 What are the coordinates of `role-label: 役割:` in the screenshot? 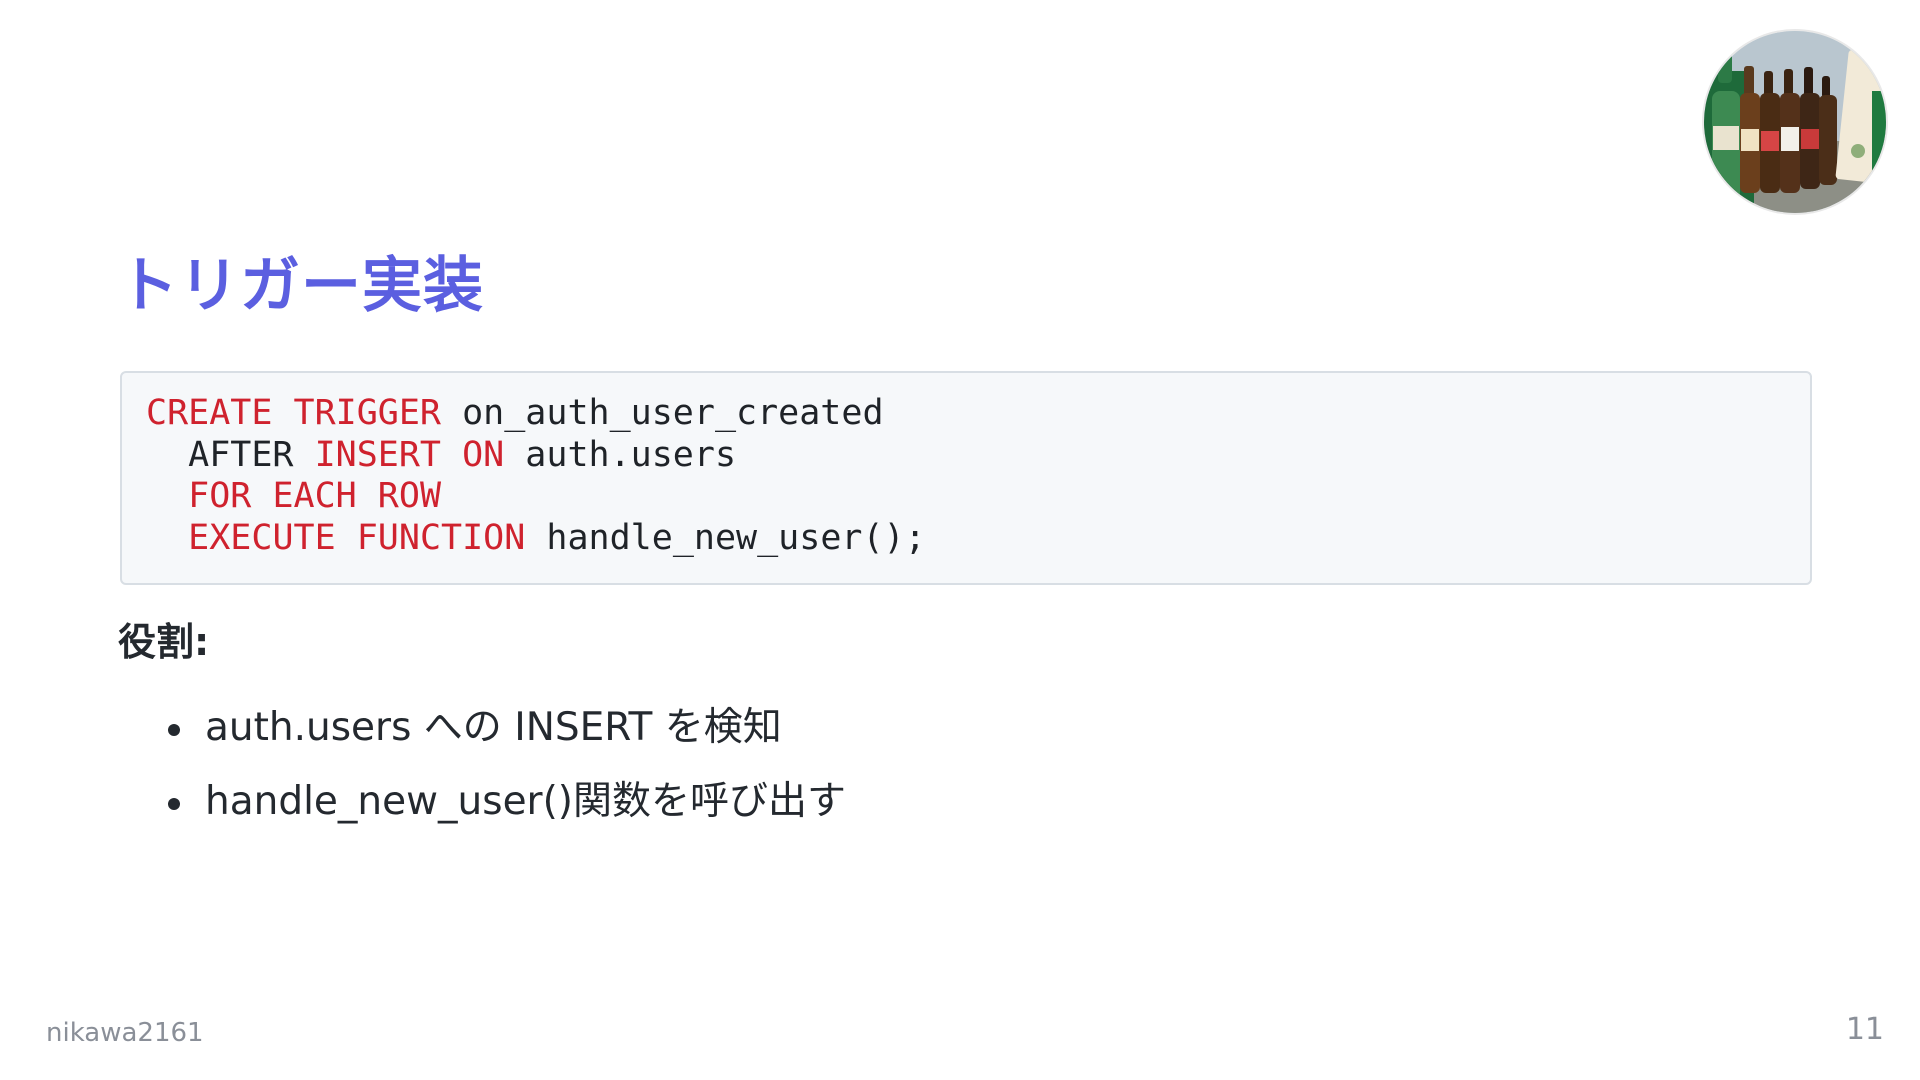 It's located at (164, 642).